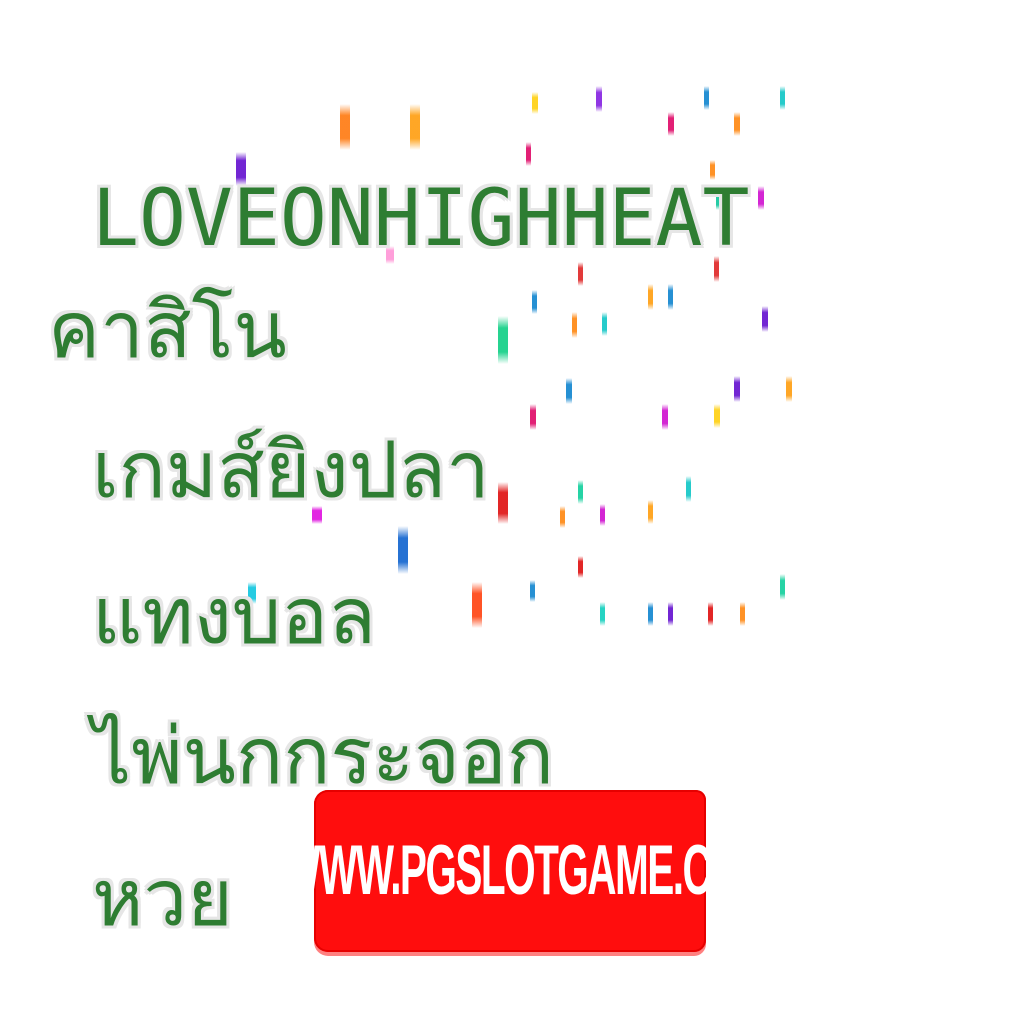  What do you see at coordinates (291, 471) in the screenshot?
I see `nav-link-fish-shooting: เกมส์ยิงปลา` at bounding box center [291, 471].